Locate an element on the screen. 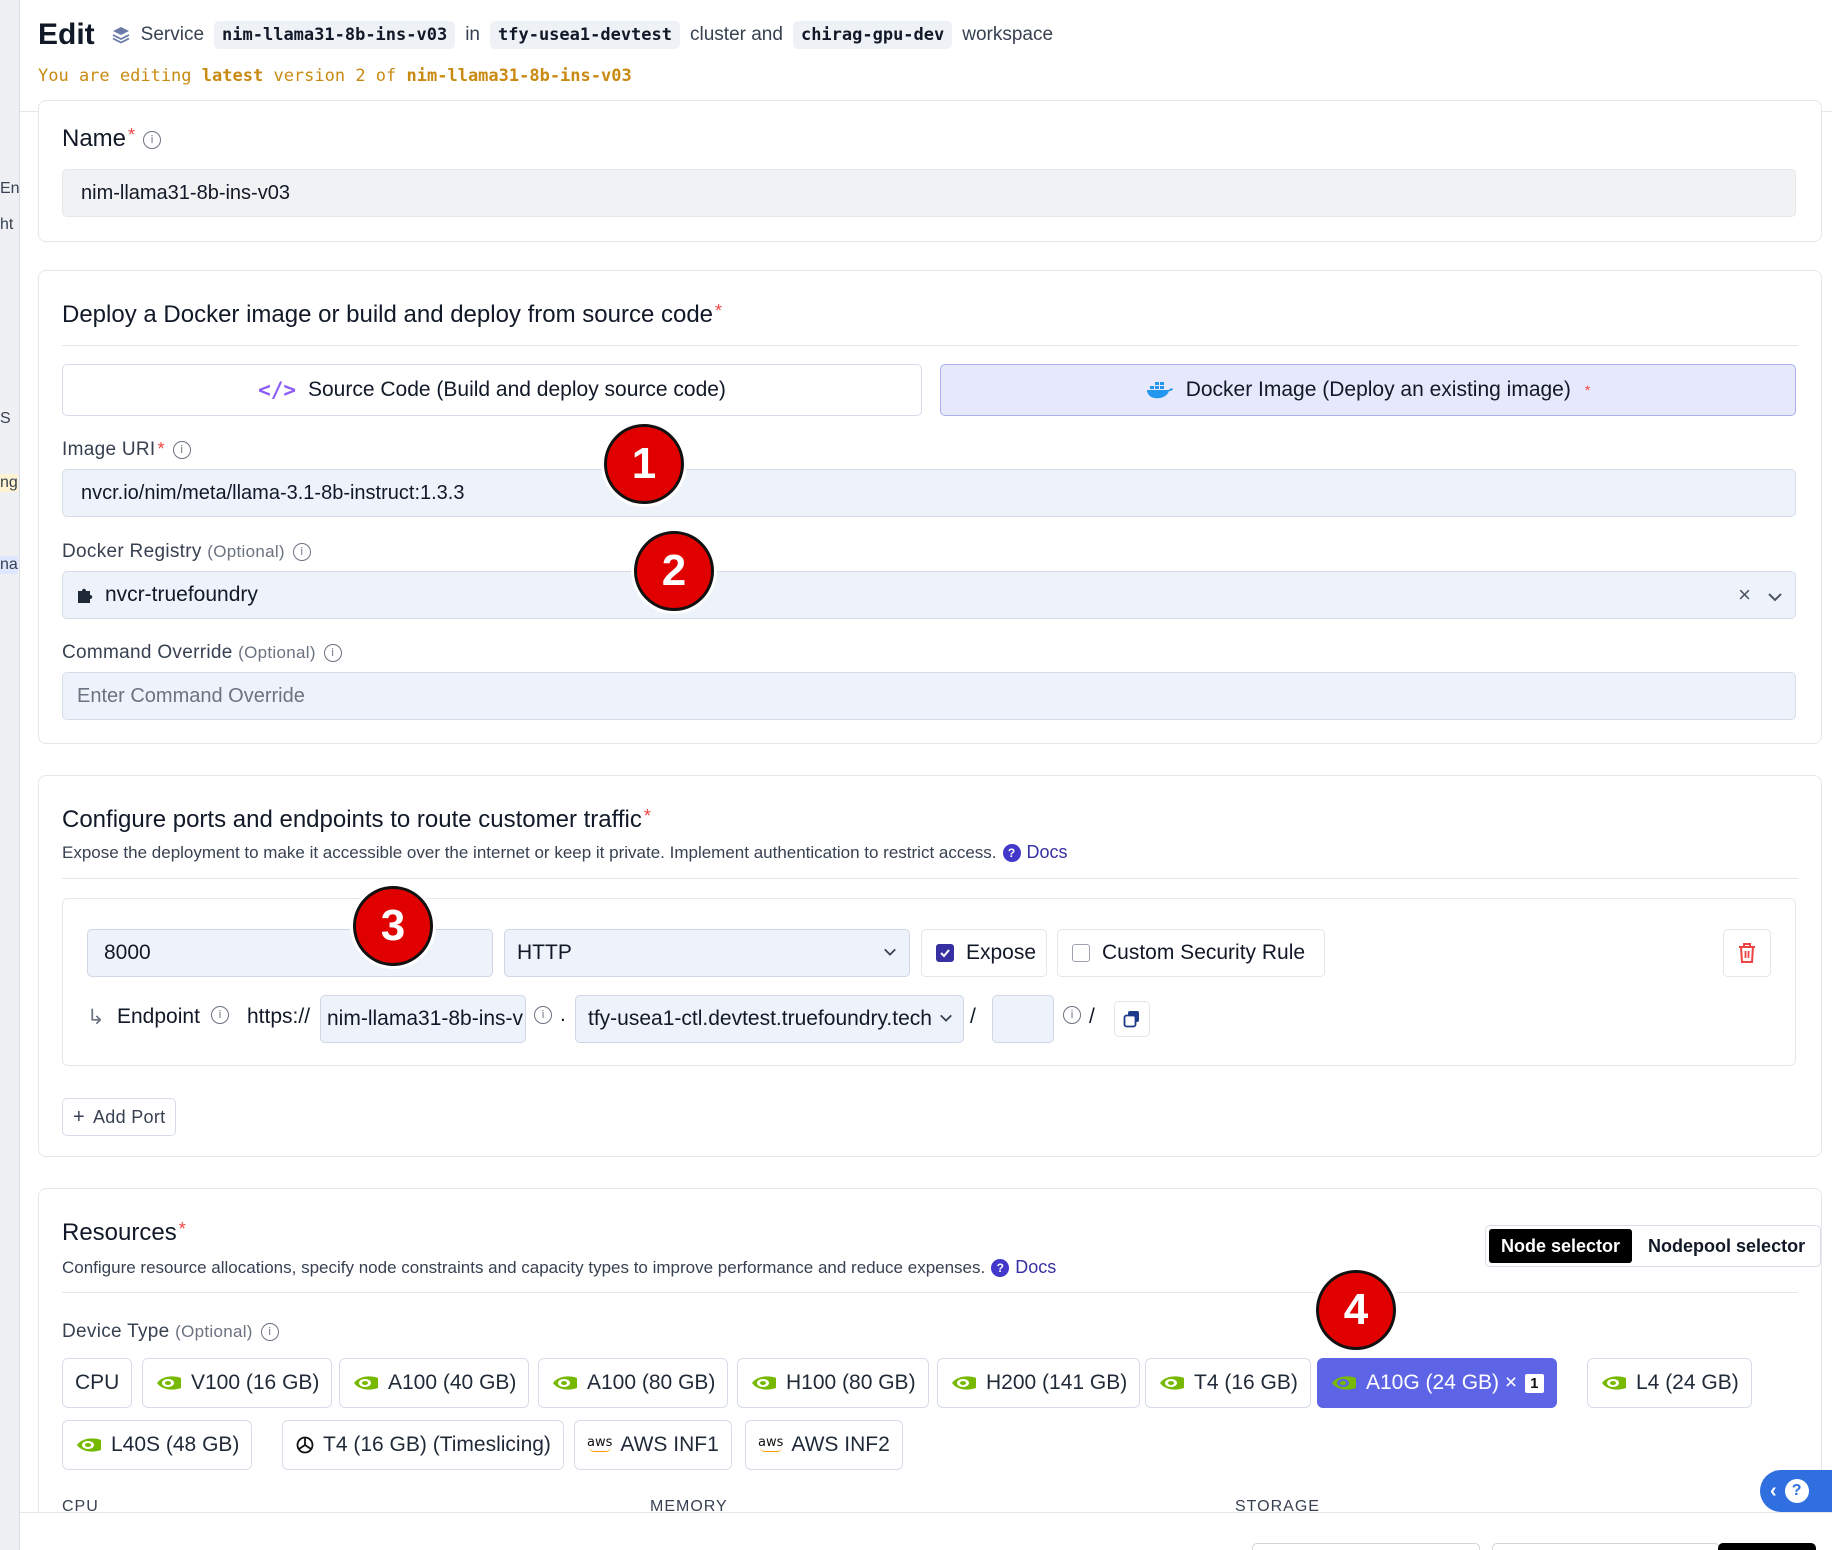 This screenshot has height=1550, width=1832. cluster-text: cluster and is located at coordinates (736, 34).